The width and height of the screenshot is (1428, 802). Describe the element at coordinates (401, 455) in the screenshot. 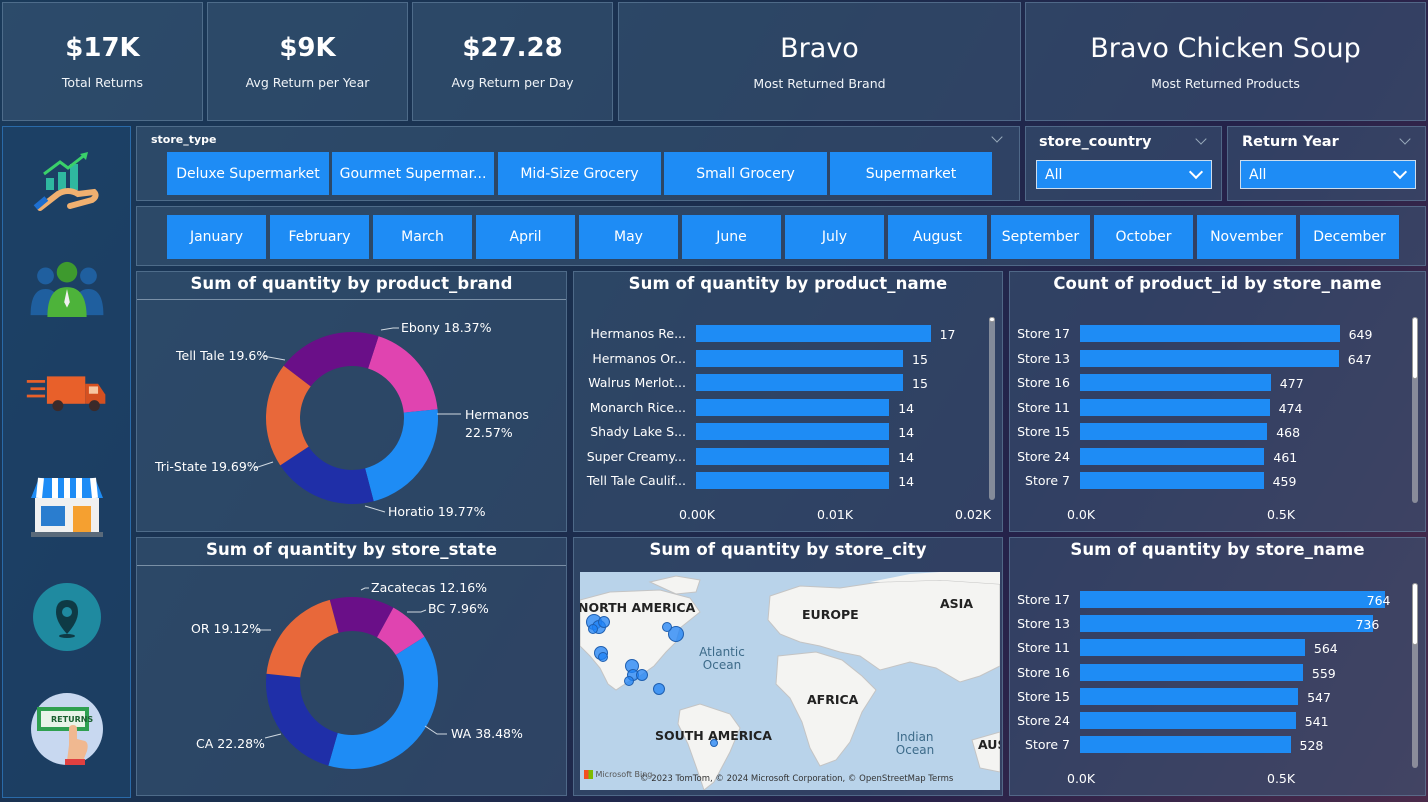

I see `donut-slice-hermanos` at that location.